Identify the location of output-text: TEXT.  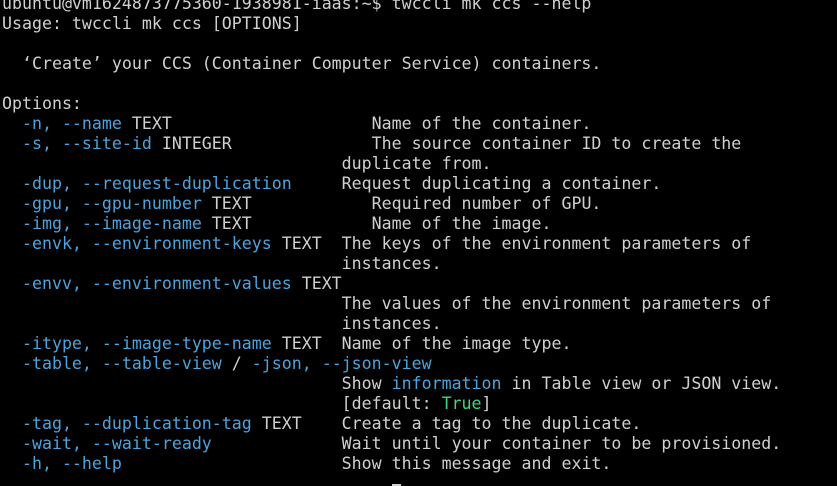
(316, 283).